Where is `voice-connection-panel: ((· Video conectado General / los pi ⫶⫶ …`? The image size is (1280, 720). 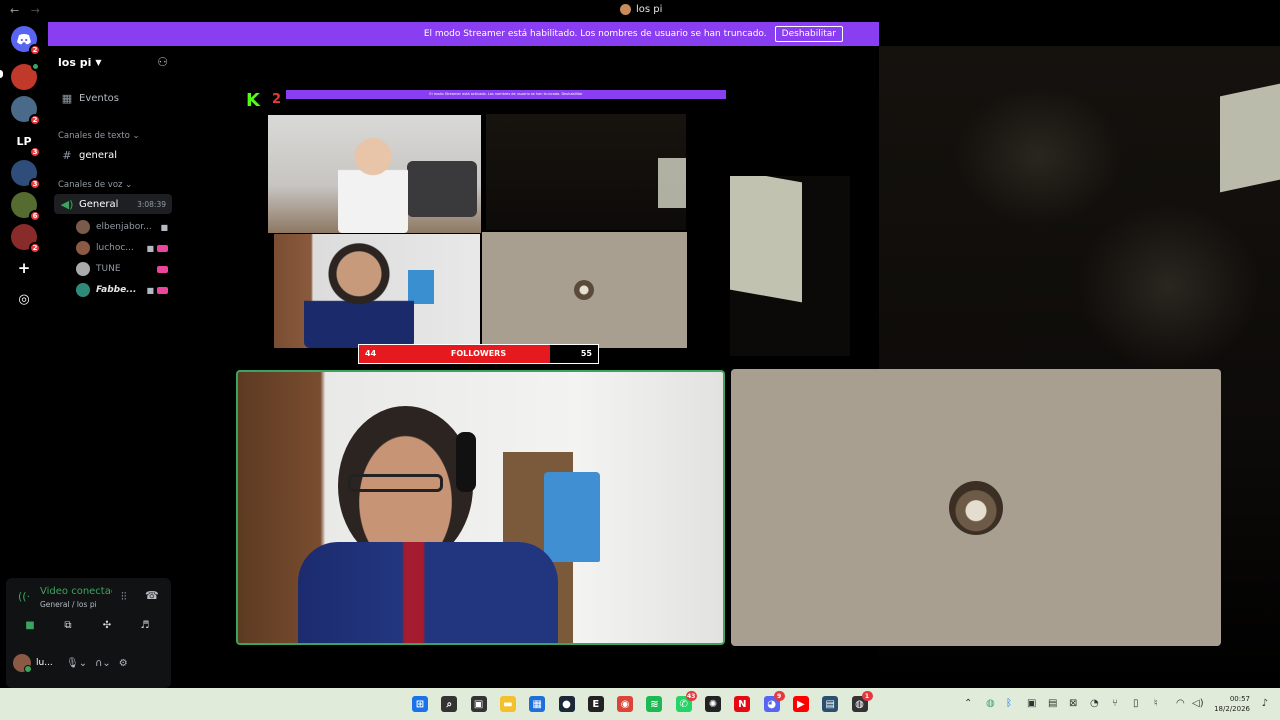
voice-connection-panel: ((· Video conectado General / los pi ⫶⫶ … is located at coordinates (88, 633).